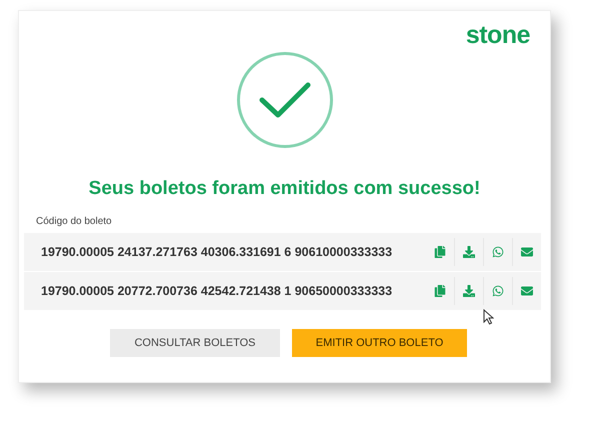  Describe the element at coordinates (217, 252) in the screenshot. I see `boleto-code: 19790.00005 24137.271763 40306.331691 6 90610000333333` at that location.